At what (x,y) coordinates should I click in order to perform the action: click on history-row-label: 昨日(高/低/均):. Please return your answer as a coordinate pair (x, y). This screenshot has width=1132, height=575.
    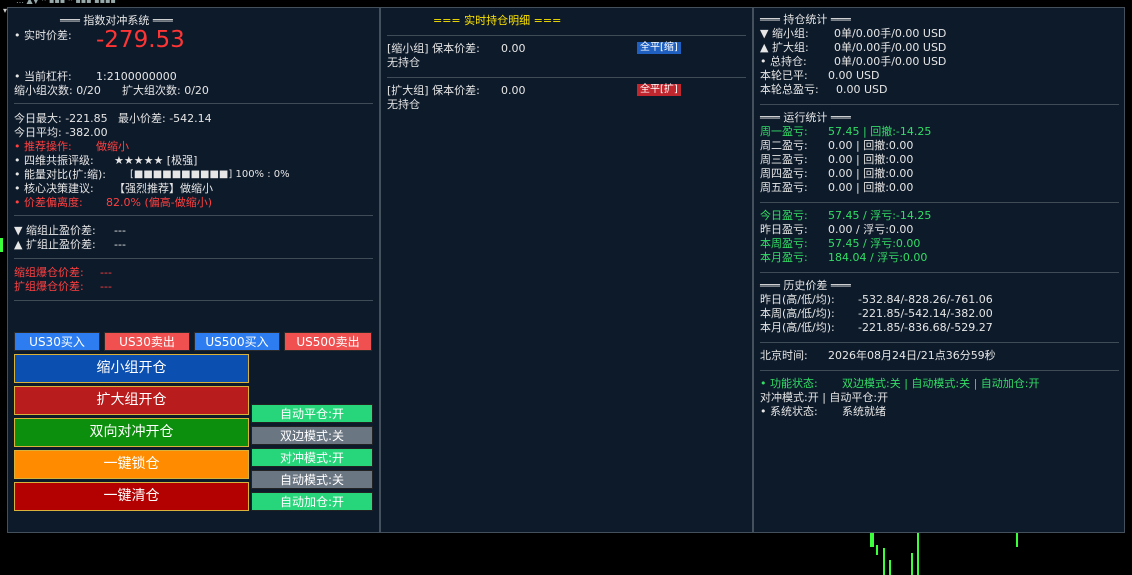
    Looking at the image, I should click on (797, 299).